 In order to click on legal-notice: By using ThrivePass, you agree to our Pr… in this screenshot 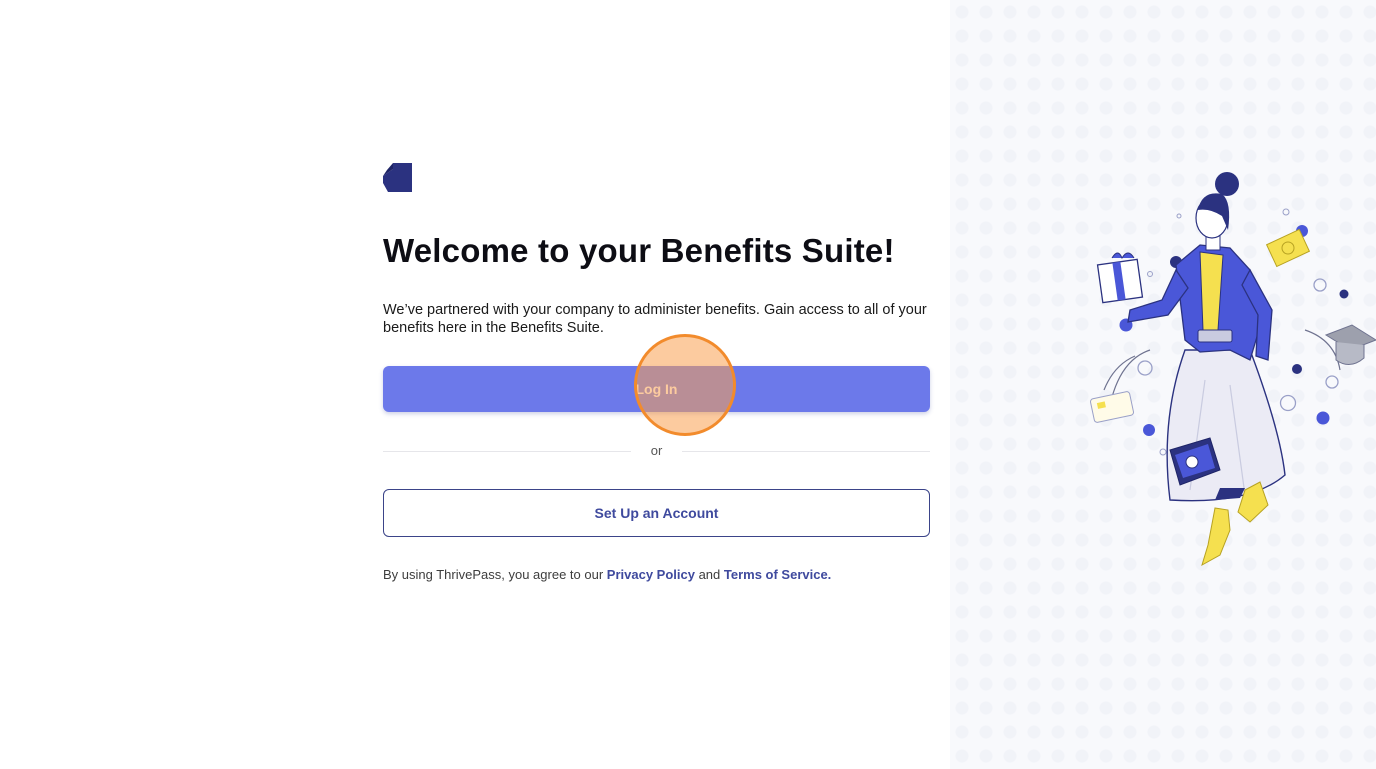, I will do `click(656, 575)`.